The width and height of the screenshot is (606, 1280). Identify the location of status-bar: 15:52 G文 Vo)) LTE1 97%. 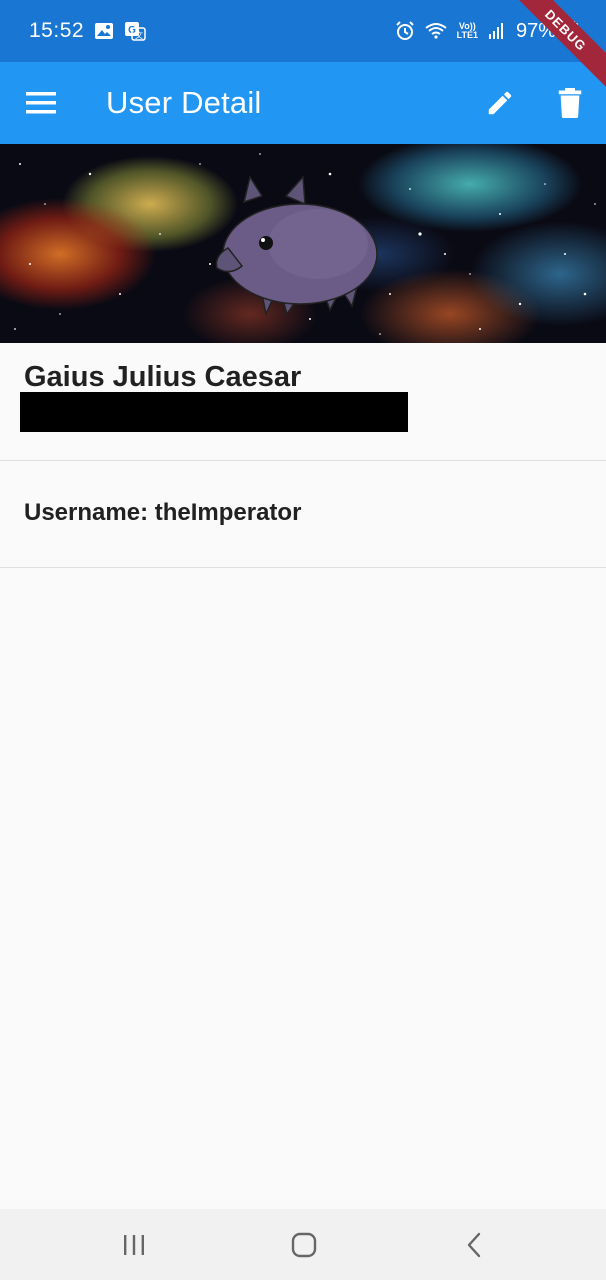
(303, 31).